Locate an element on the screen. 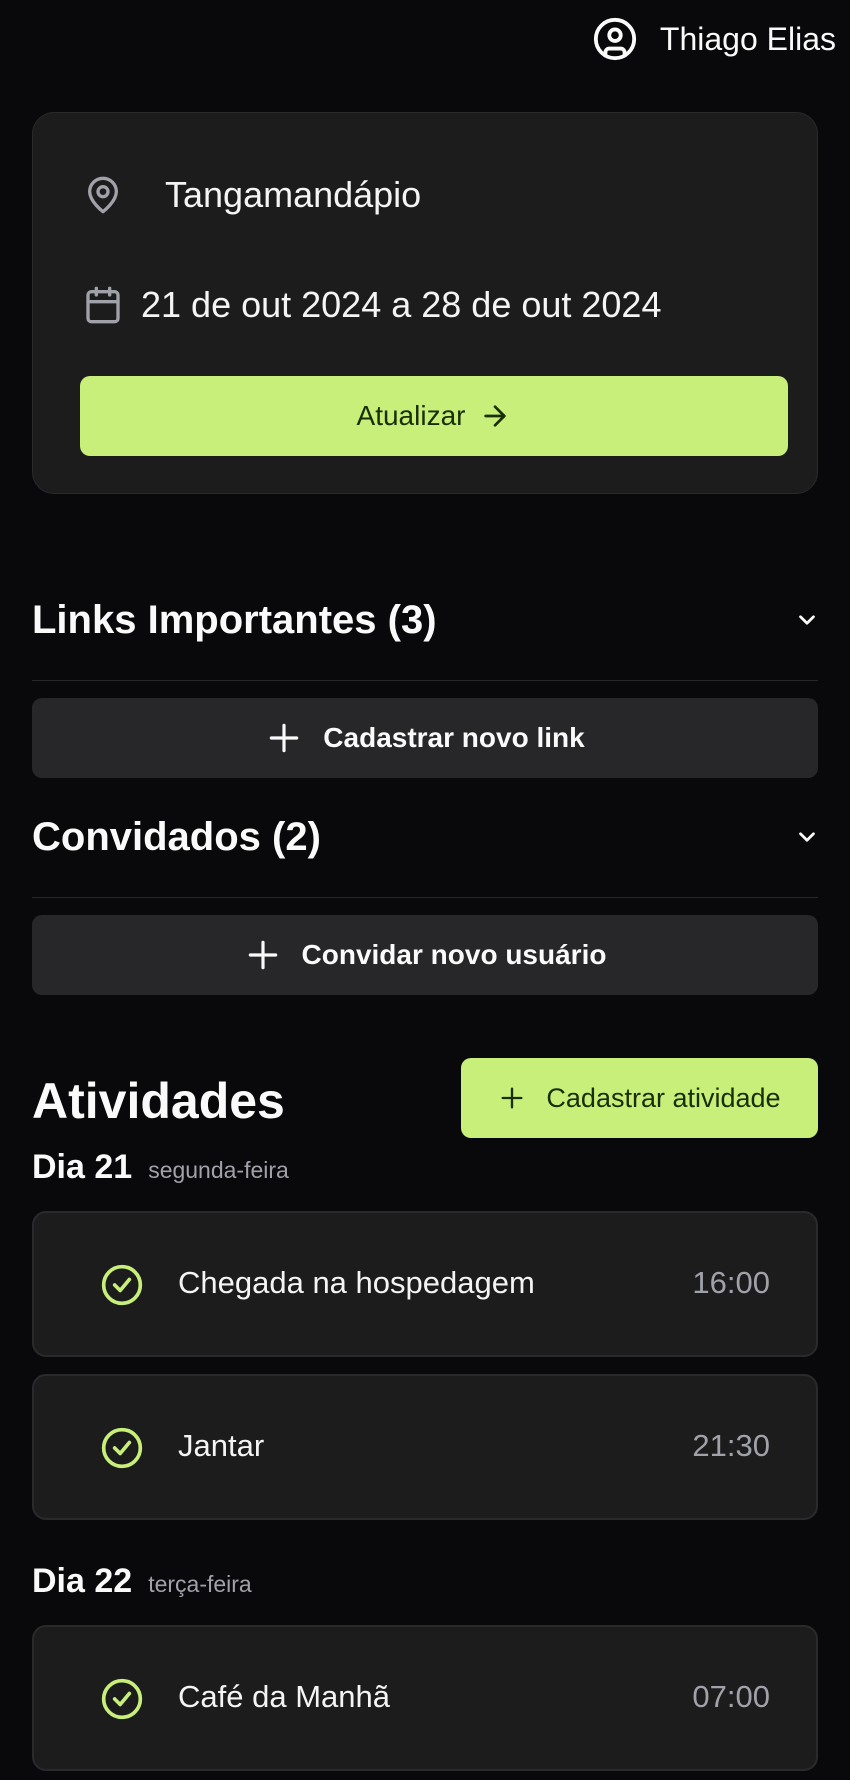 Image resolution: width=850 pixels, height=1780 pixels. activity-item: Chegada na hospedagem 16:00 is located at coordinates (425, 1284).